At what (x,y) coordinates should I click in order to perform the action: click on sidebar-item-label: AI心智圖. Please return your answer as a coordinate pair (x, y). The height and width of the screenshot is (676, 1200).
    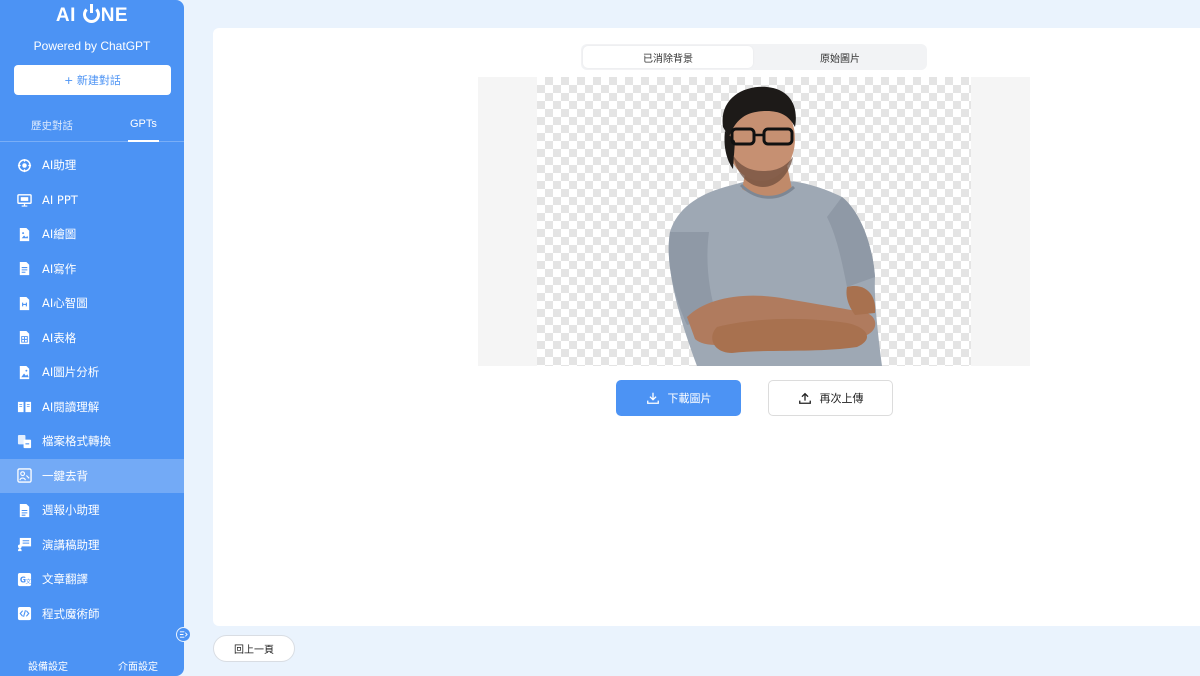
    Looking at the image, I should click on (65, 303).